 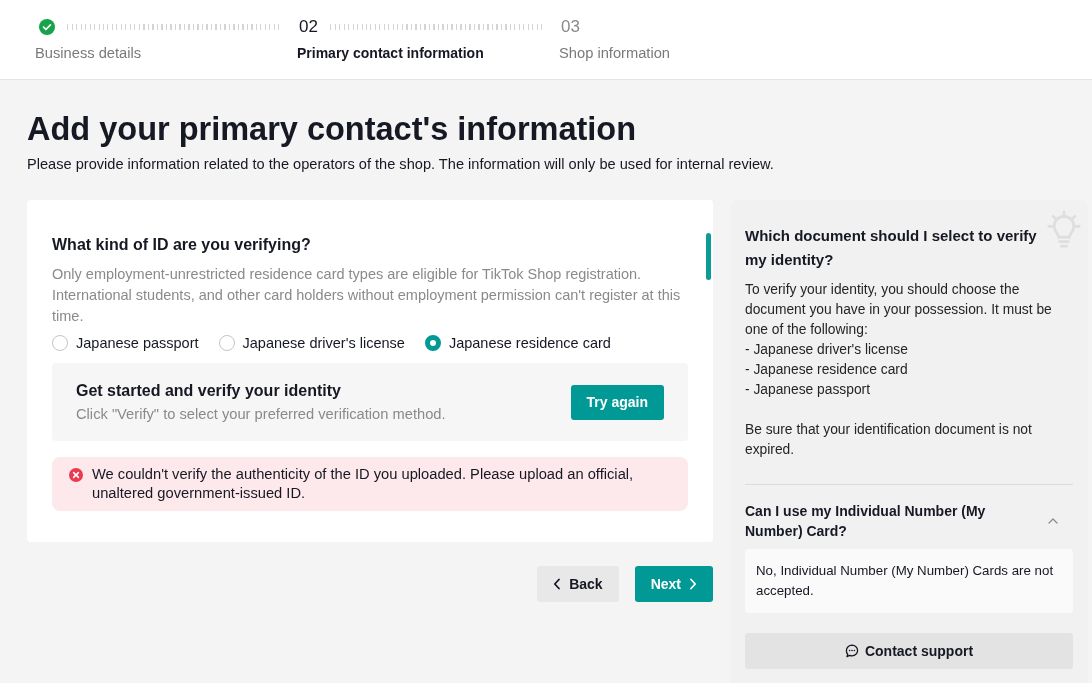 I want to click on help-heading: Which document should I select to verify my identity?, so click(x=891, y=248).